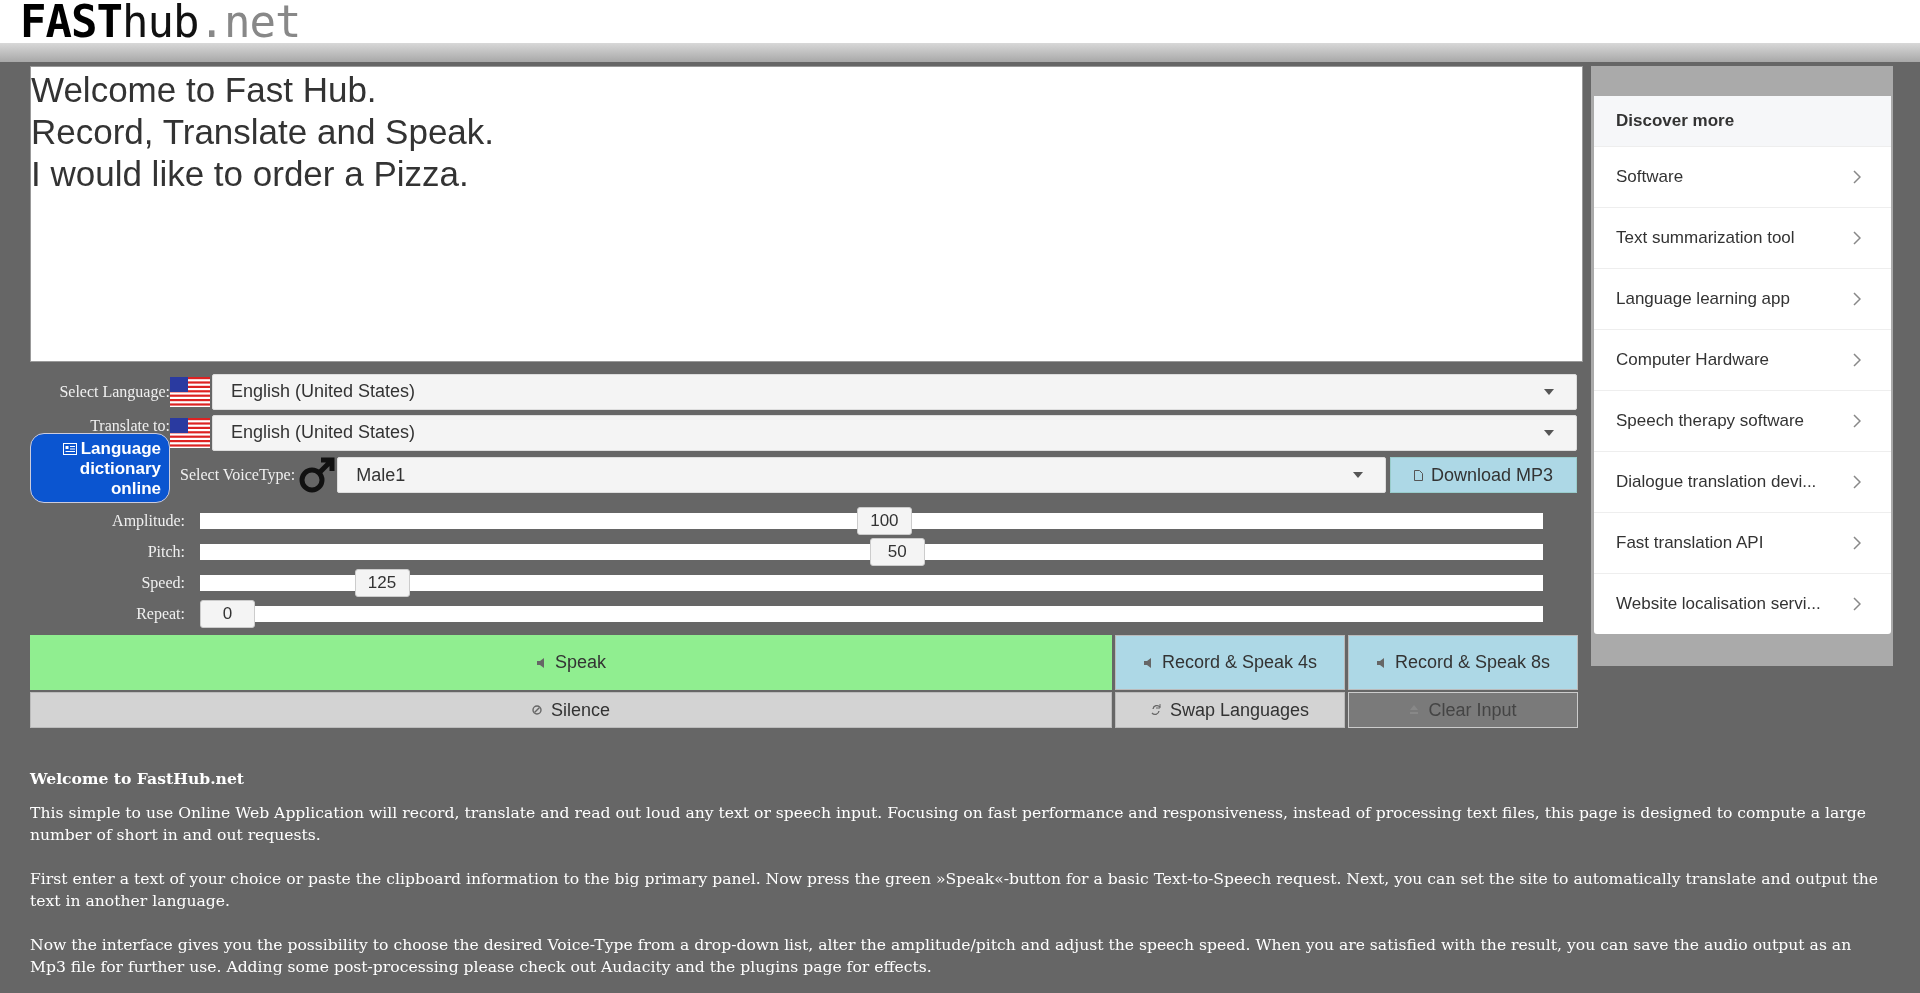  Describe the element at coordinates (1742, 359) in the screenshot. I see `discover-link: Computer Hardware` at that location.